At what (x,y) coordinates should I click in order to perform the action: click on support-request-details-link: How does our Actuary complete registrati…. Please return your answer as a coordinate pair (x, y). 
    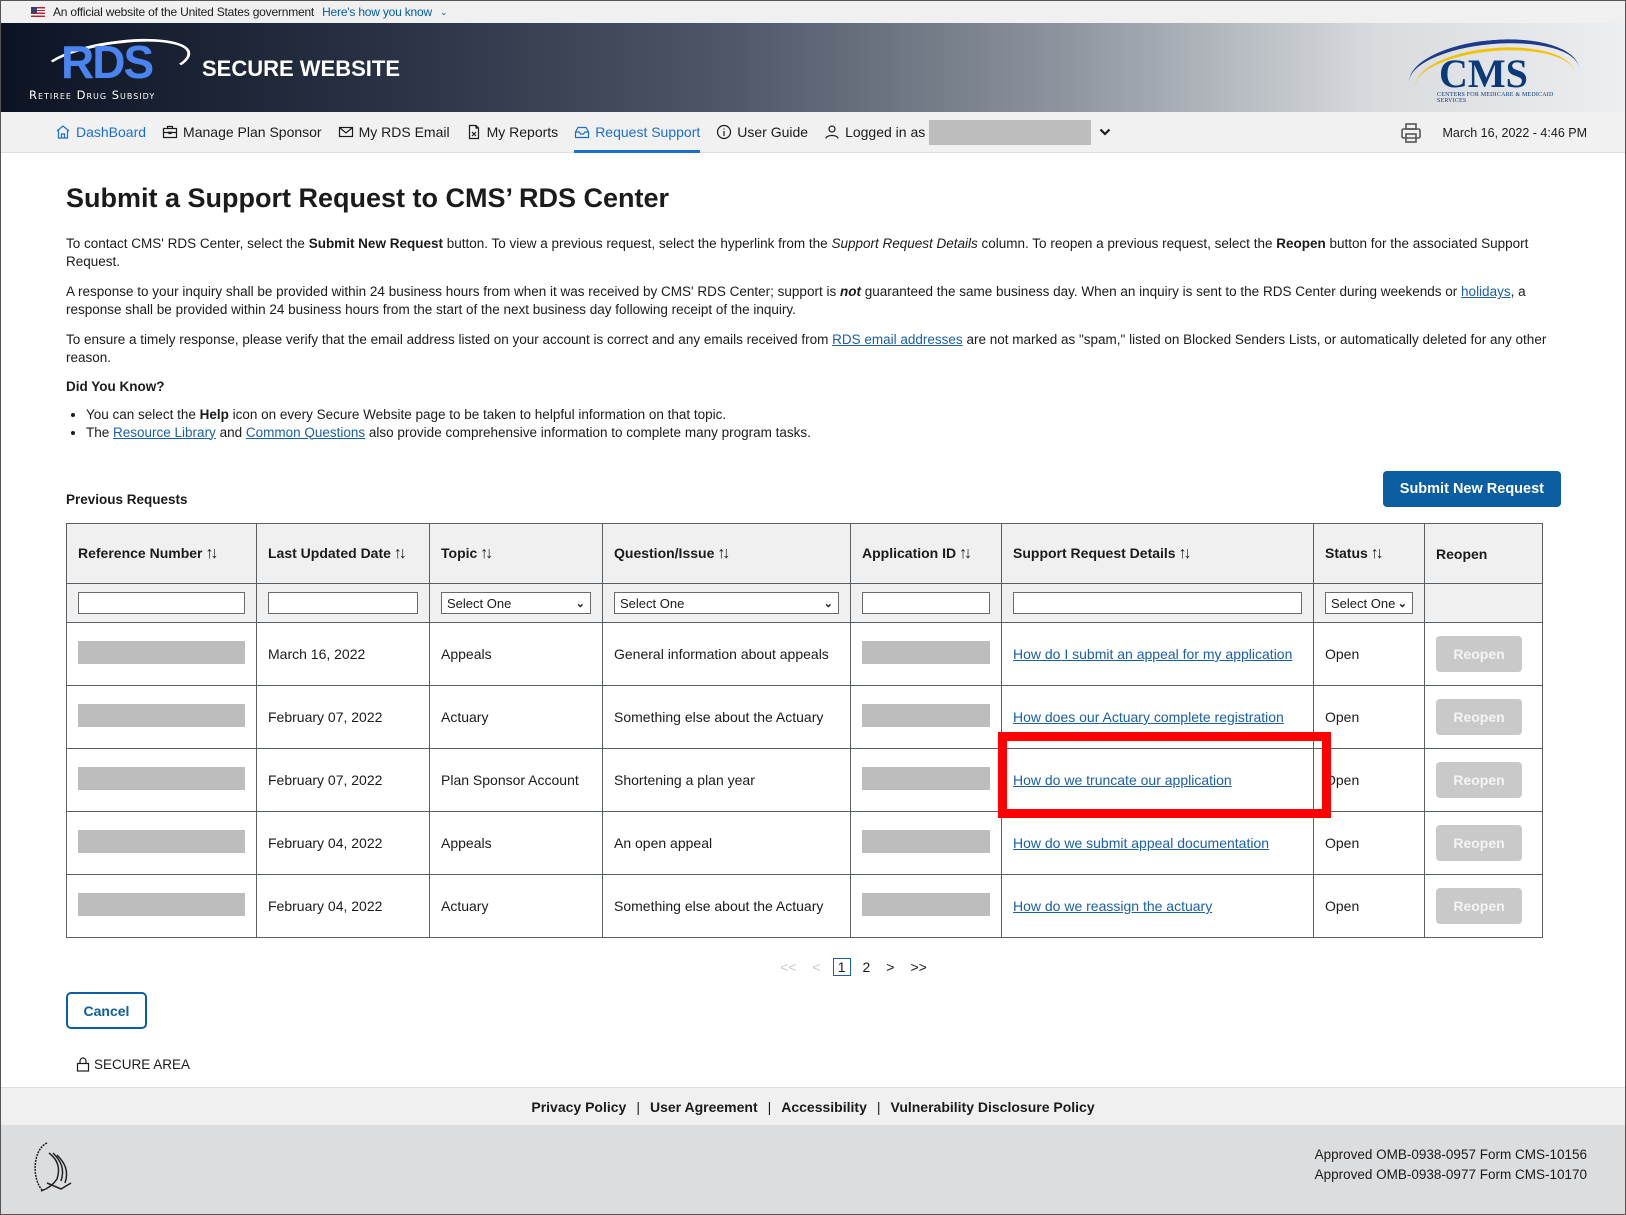
    Looking at the image, I should click on (1148, 717).